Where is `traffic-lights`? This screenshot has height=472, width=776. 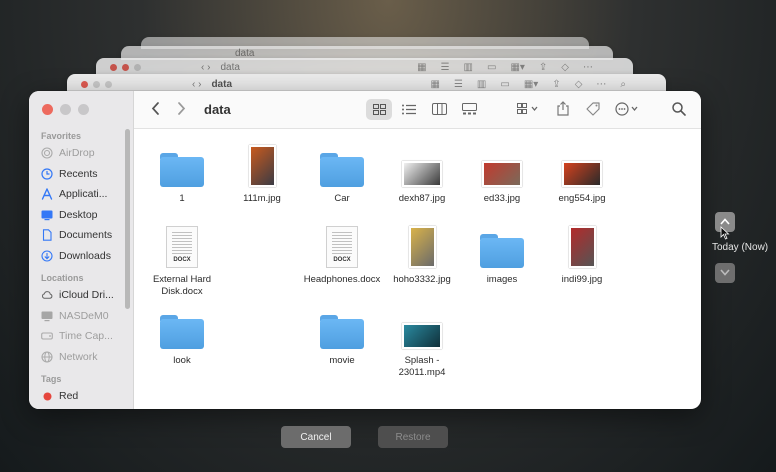 traffic-lights is located at coordinates (81, 109).